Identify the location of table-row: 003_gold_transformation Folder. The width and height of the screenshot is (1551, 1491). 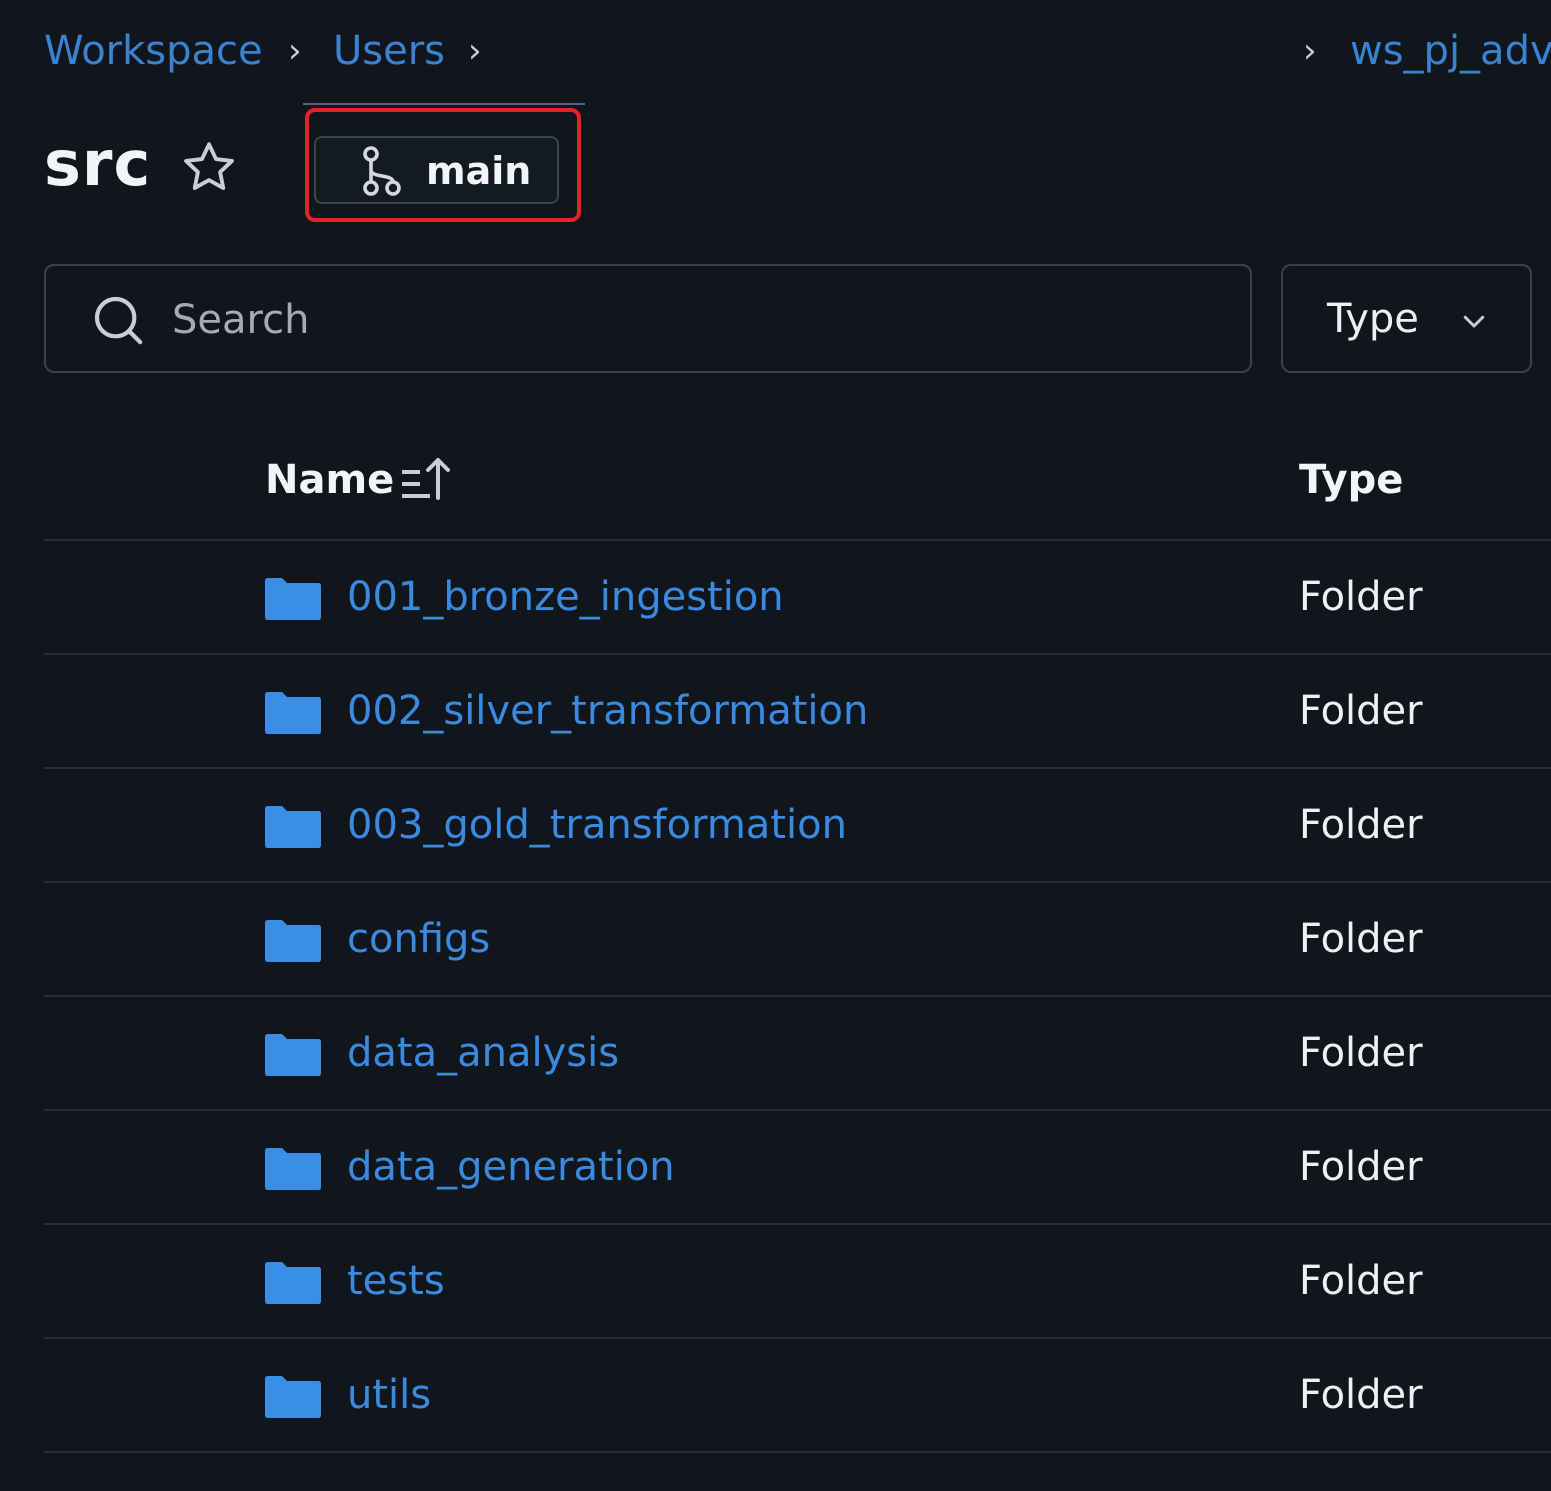
(797, 825).